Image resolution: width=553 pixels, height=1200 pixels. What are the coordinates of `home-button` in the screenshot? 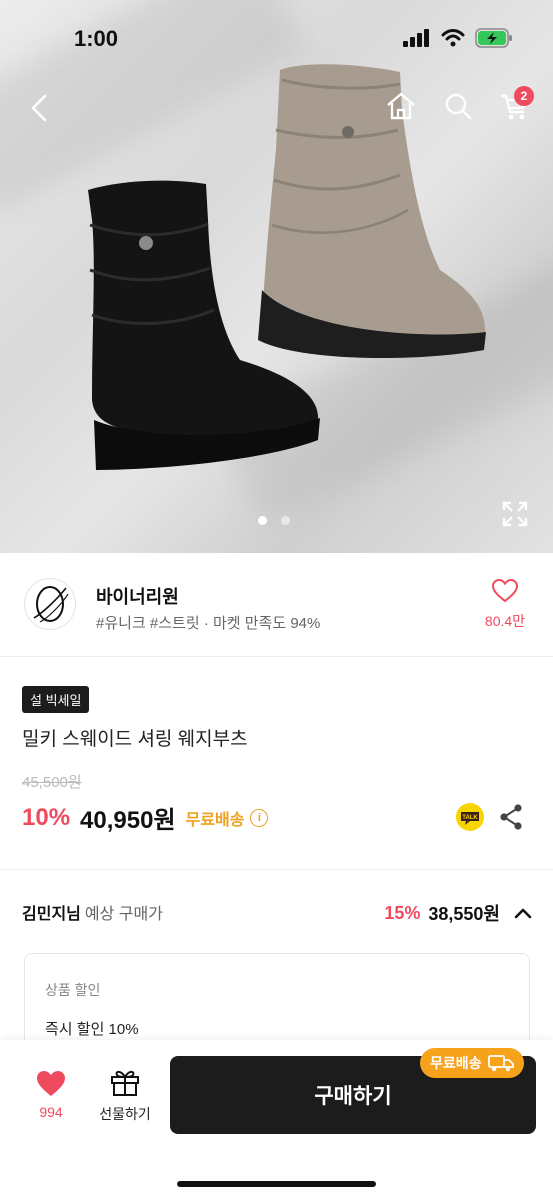 It's located at (401, 106).